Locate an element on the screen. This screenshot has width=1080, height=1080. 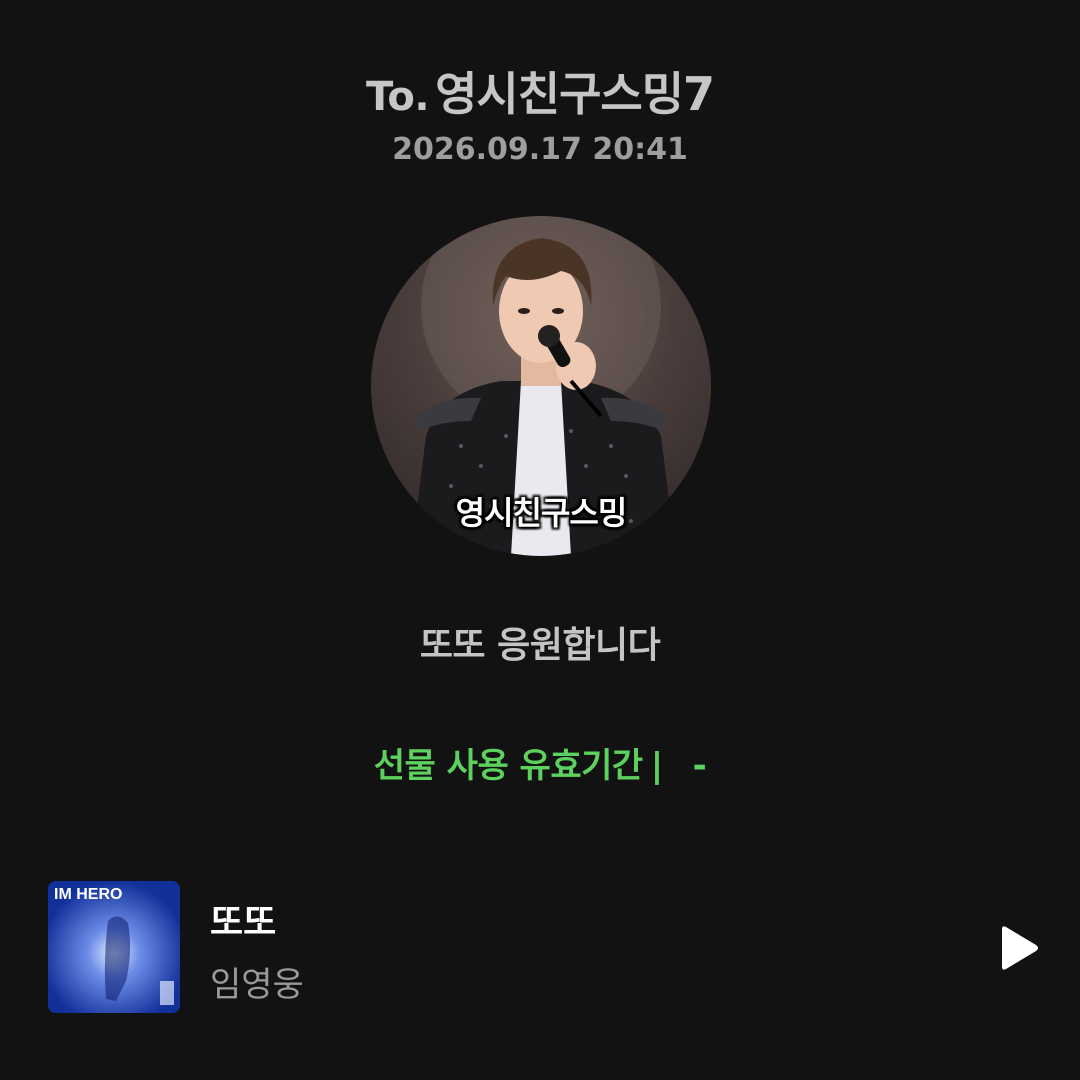
gift-validity: 선물 사용 유효기간 | - is located at coordinates (540, 762).